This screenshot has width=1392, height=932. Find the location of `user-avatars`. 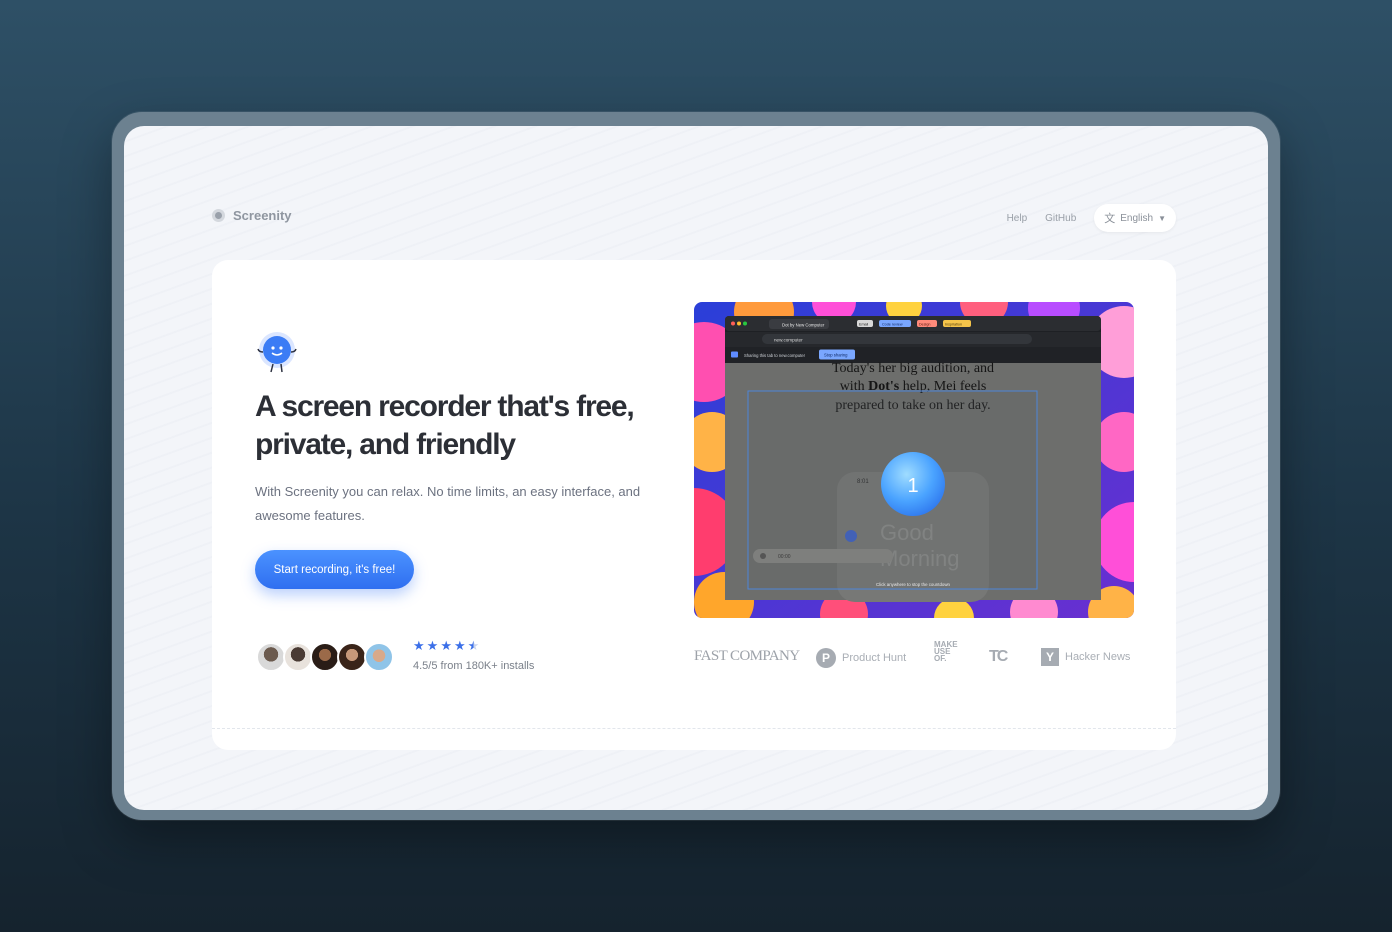

user-avatars is located at coordinates (325, 657).